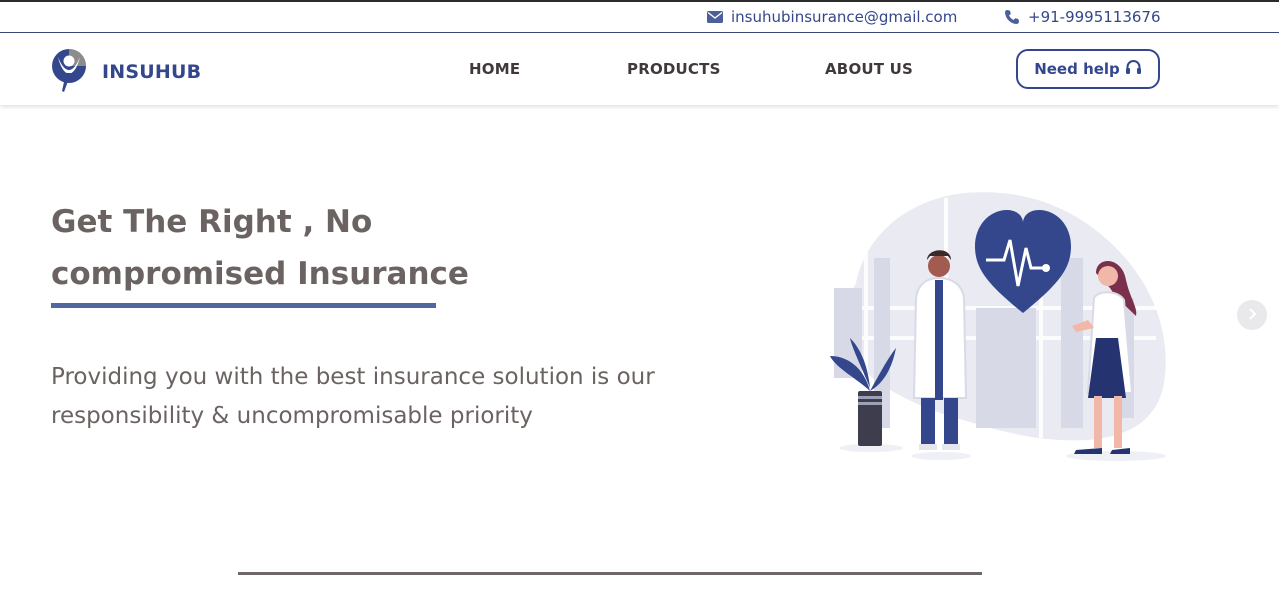 Image resolution: width=1279 pixels, height=603 pixels. What do you see at coordinates (1133, 69) in the screenshot?
I see `headphones-icon` at bounding box center [1133, 69].